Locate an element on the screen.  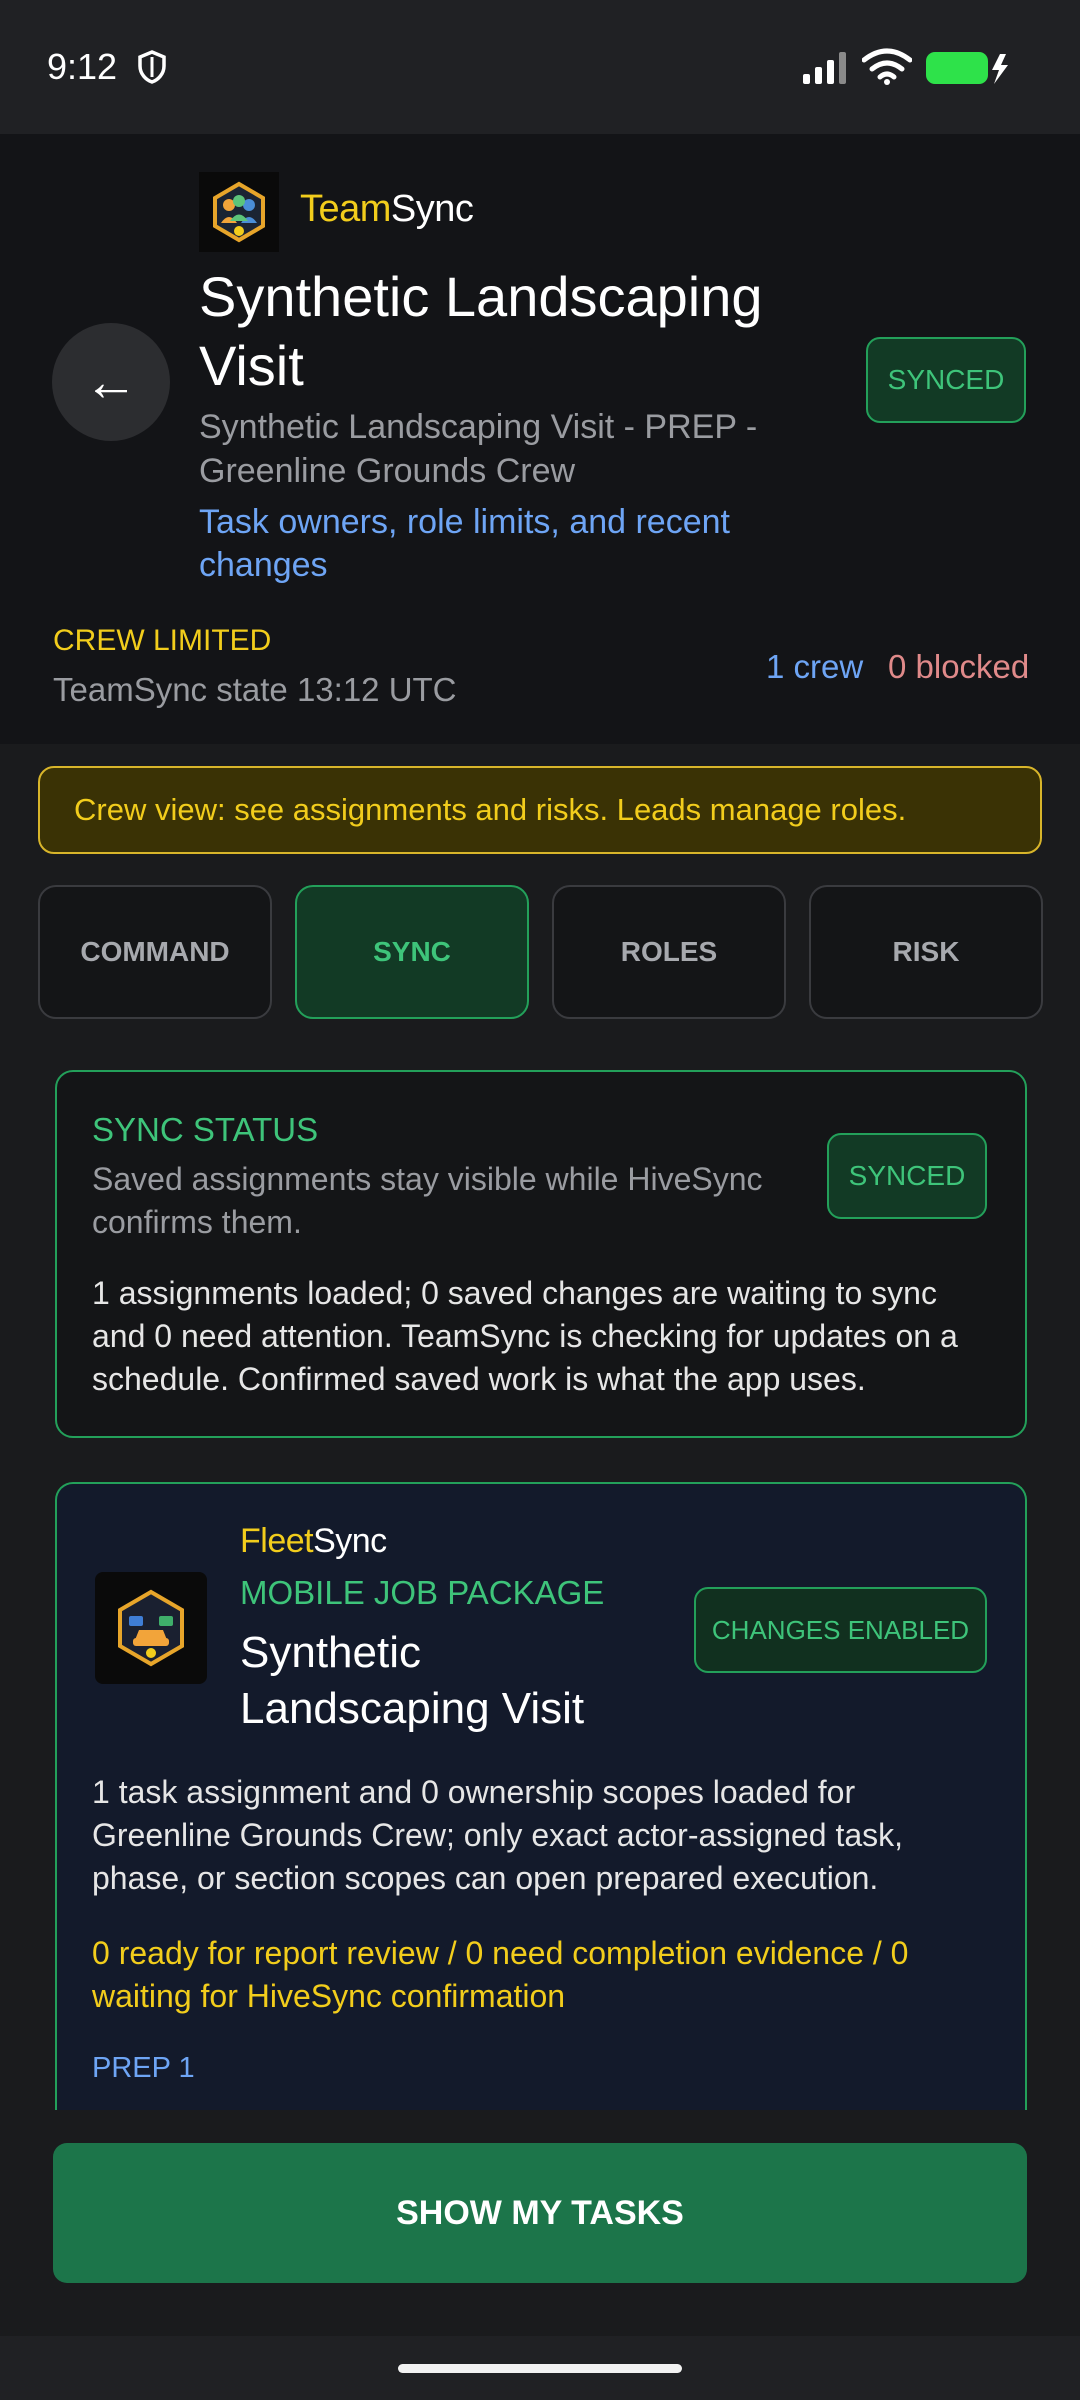
fleet-brand-part2: Sync is located at coordinates (350, 1541).